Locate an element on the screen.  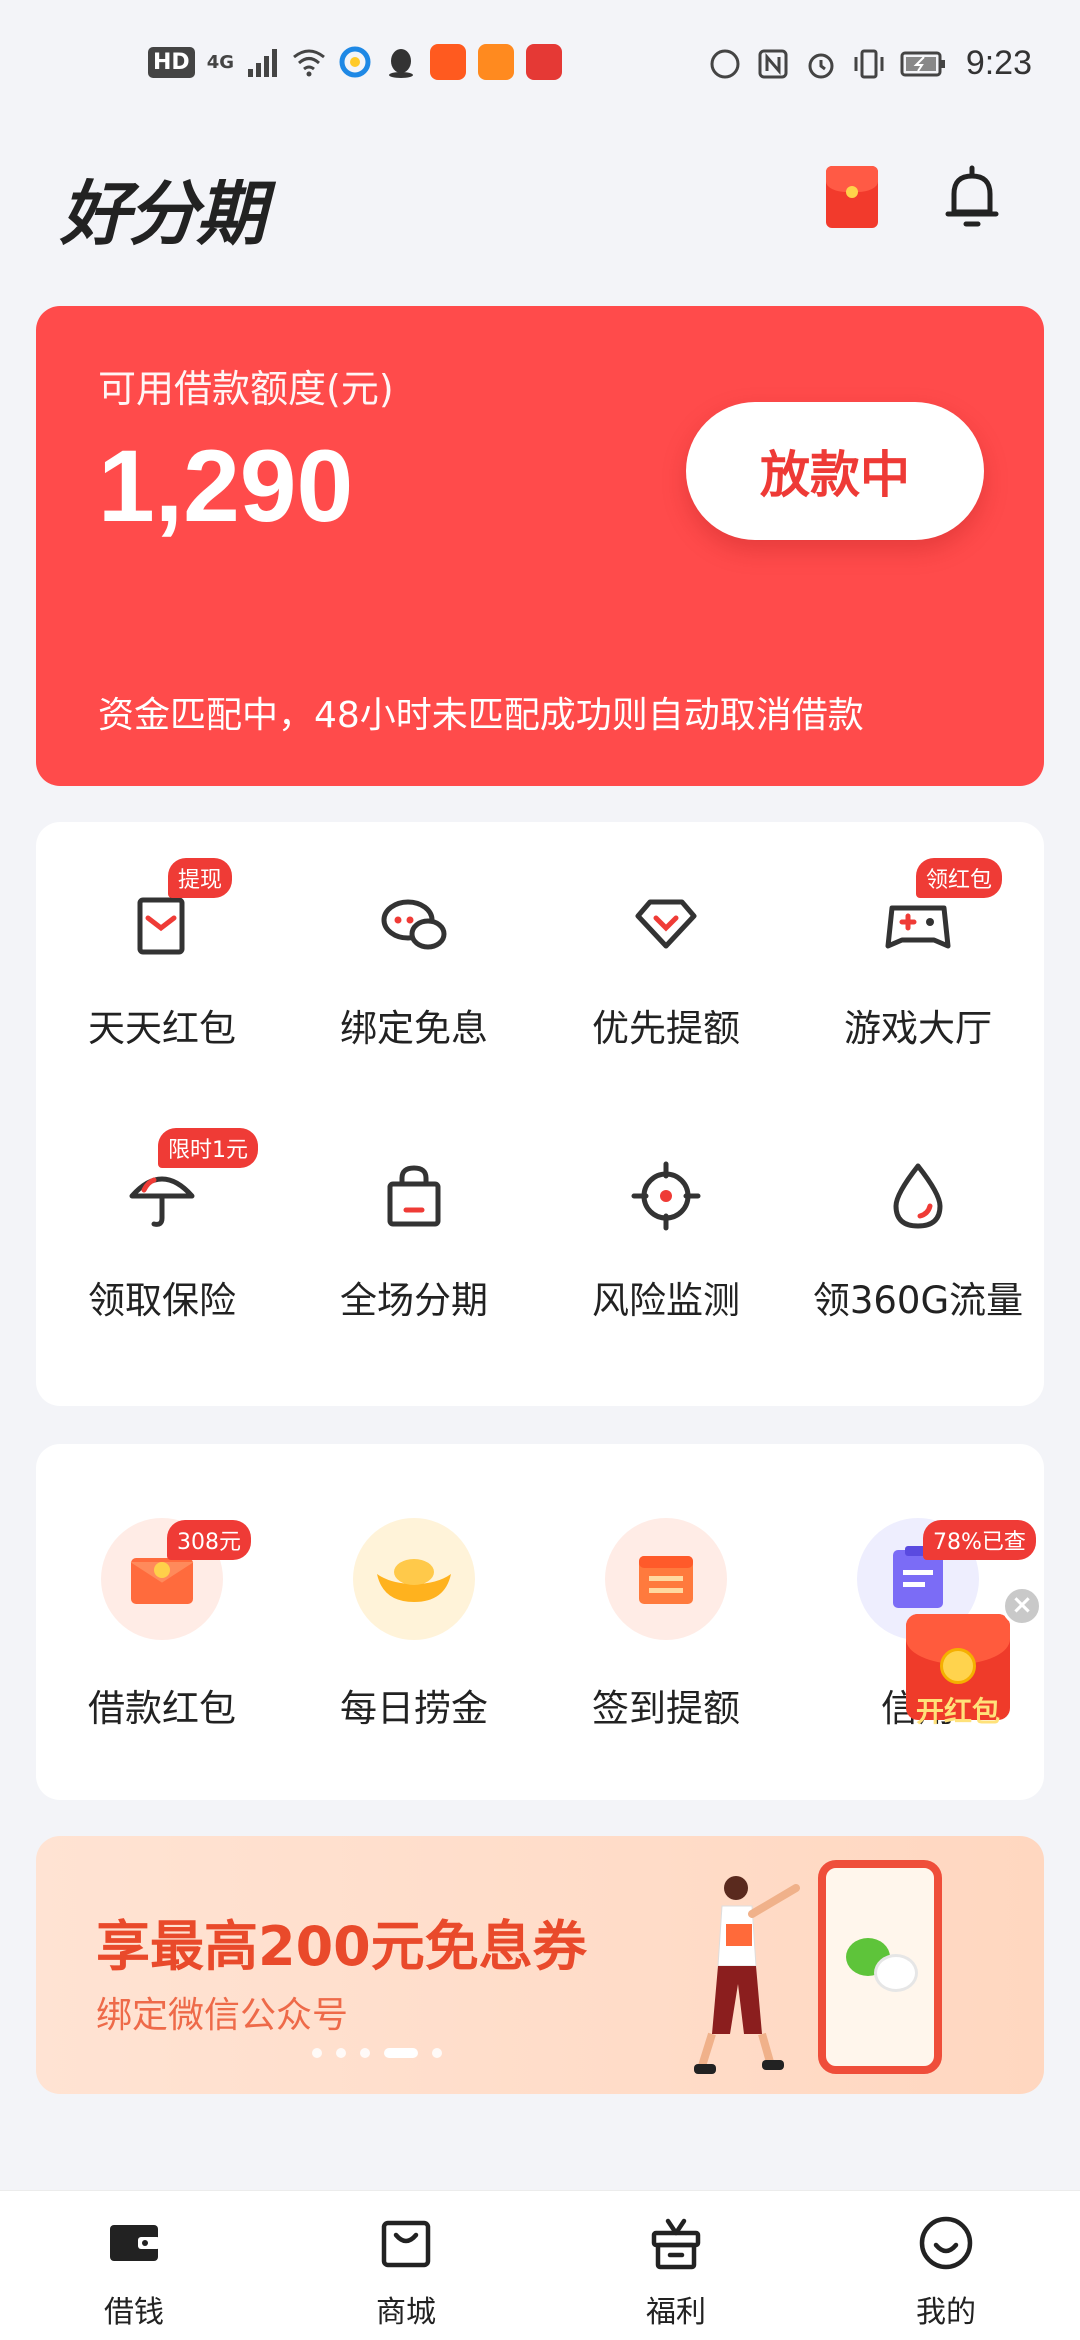
activity-badge: 78%已查 is located at coordinates (979, 1540).